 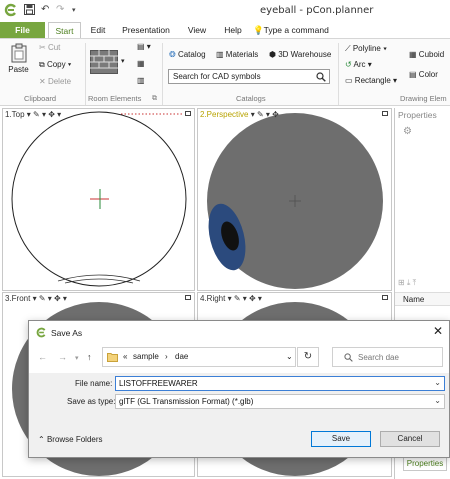 I want to click on save-icon, so click(x=29, y=11).